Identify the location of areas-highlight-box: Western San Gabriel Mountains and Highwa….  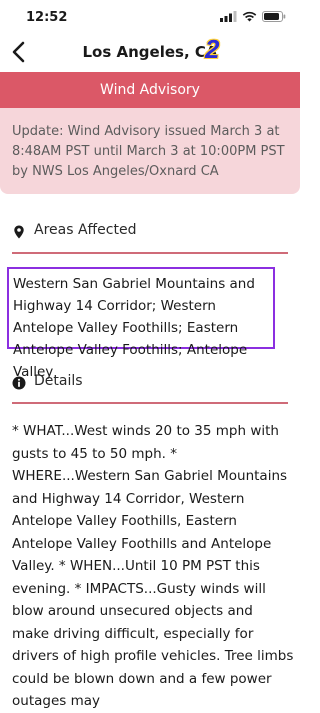
(141, 323).